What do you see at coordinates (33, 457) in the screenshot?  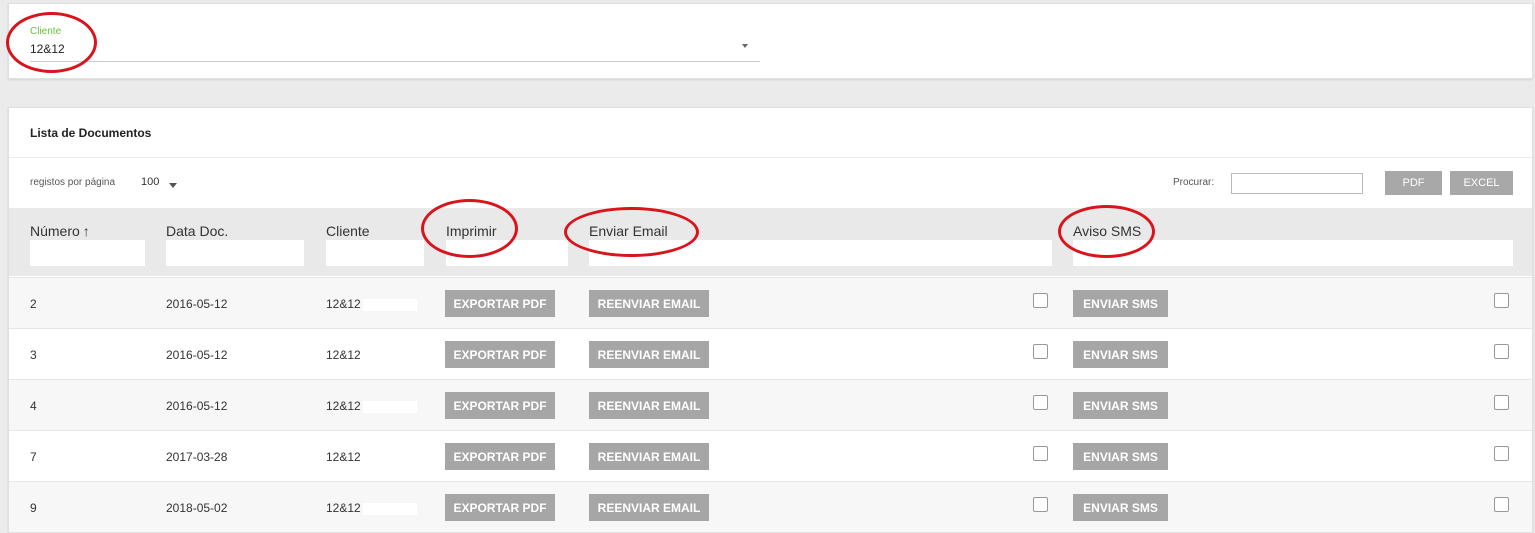 I see `cell-numero: 7` at bounding box center [33, 457].